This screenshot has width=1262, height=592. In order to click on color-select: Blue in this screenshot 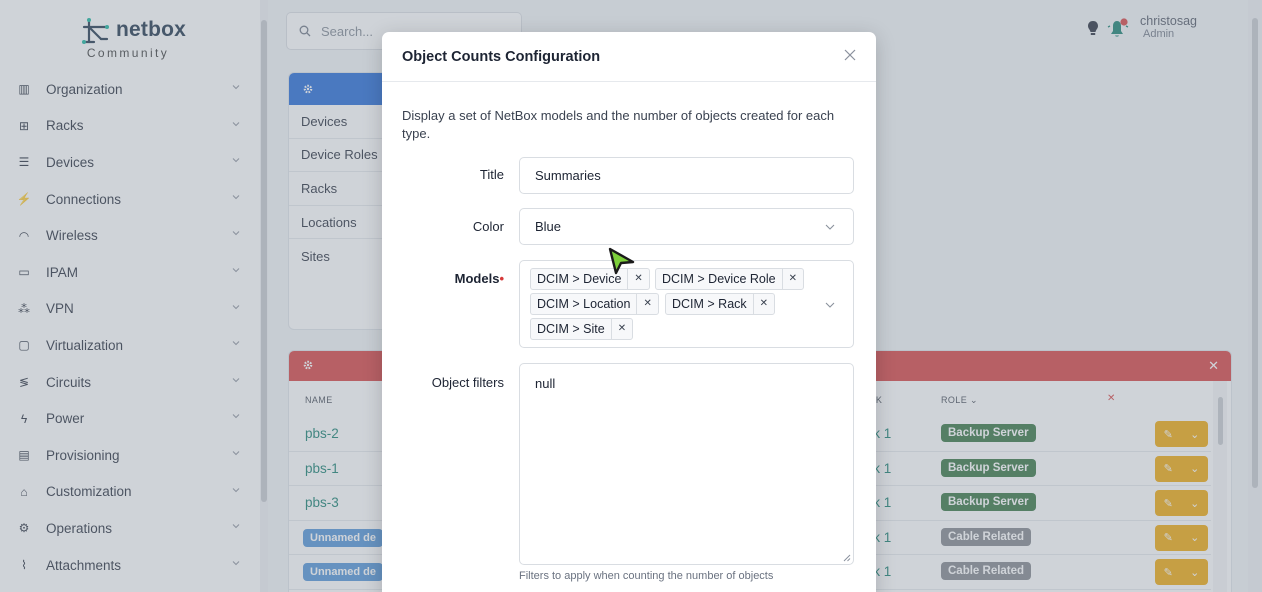, I will do `click(686, 226)`.